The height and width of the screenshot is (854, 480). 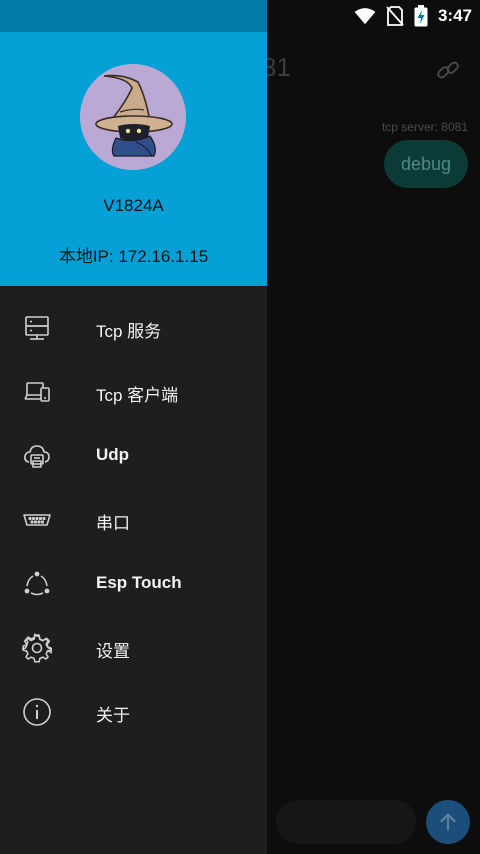 I want to click on status-icons: 3:47, so click(x=413, y=16).